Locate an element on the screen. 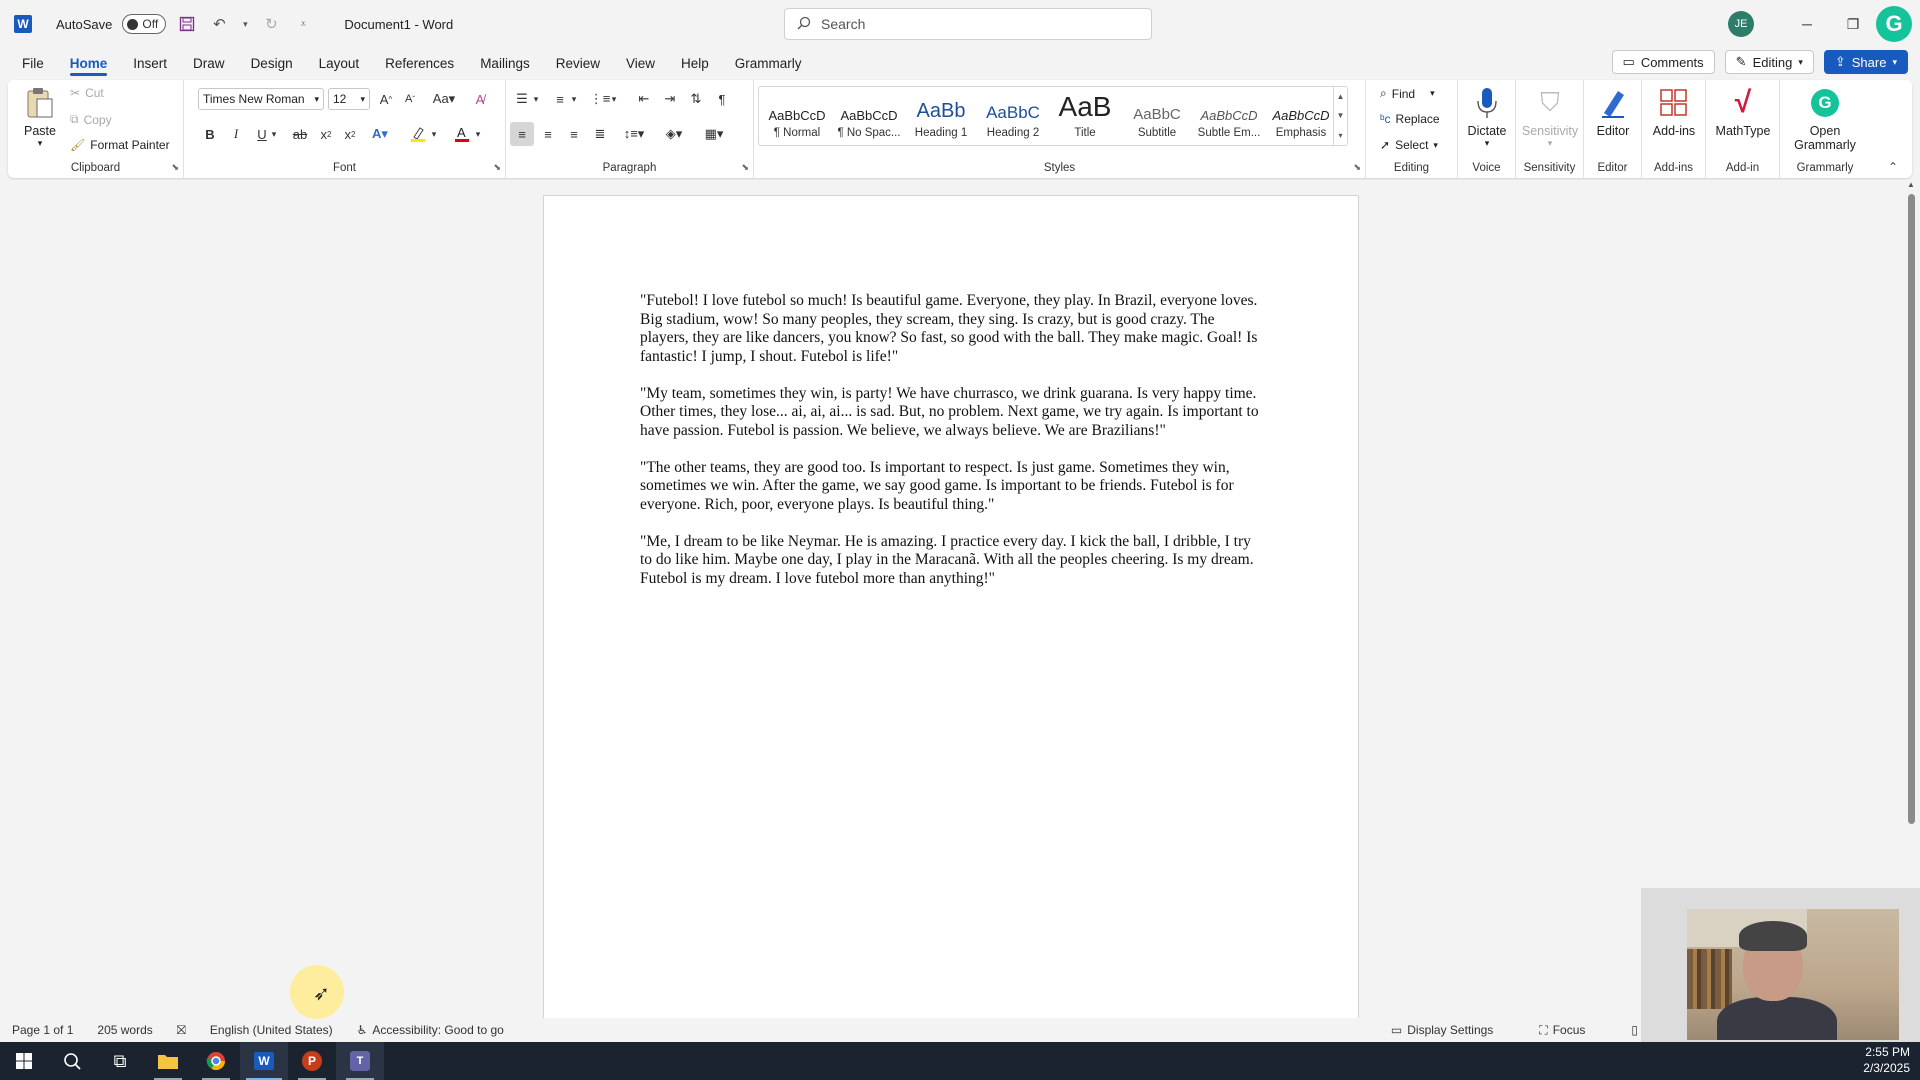 The height and width of the screenshot is (1080, 1920). align-left-icon: ≡ is located at coordinates (522, 134).